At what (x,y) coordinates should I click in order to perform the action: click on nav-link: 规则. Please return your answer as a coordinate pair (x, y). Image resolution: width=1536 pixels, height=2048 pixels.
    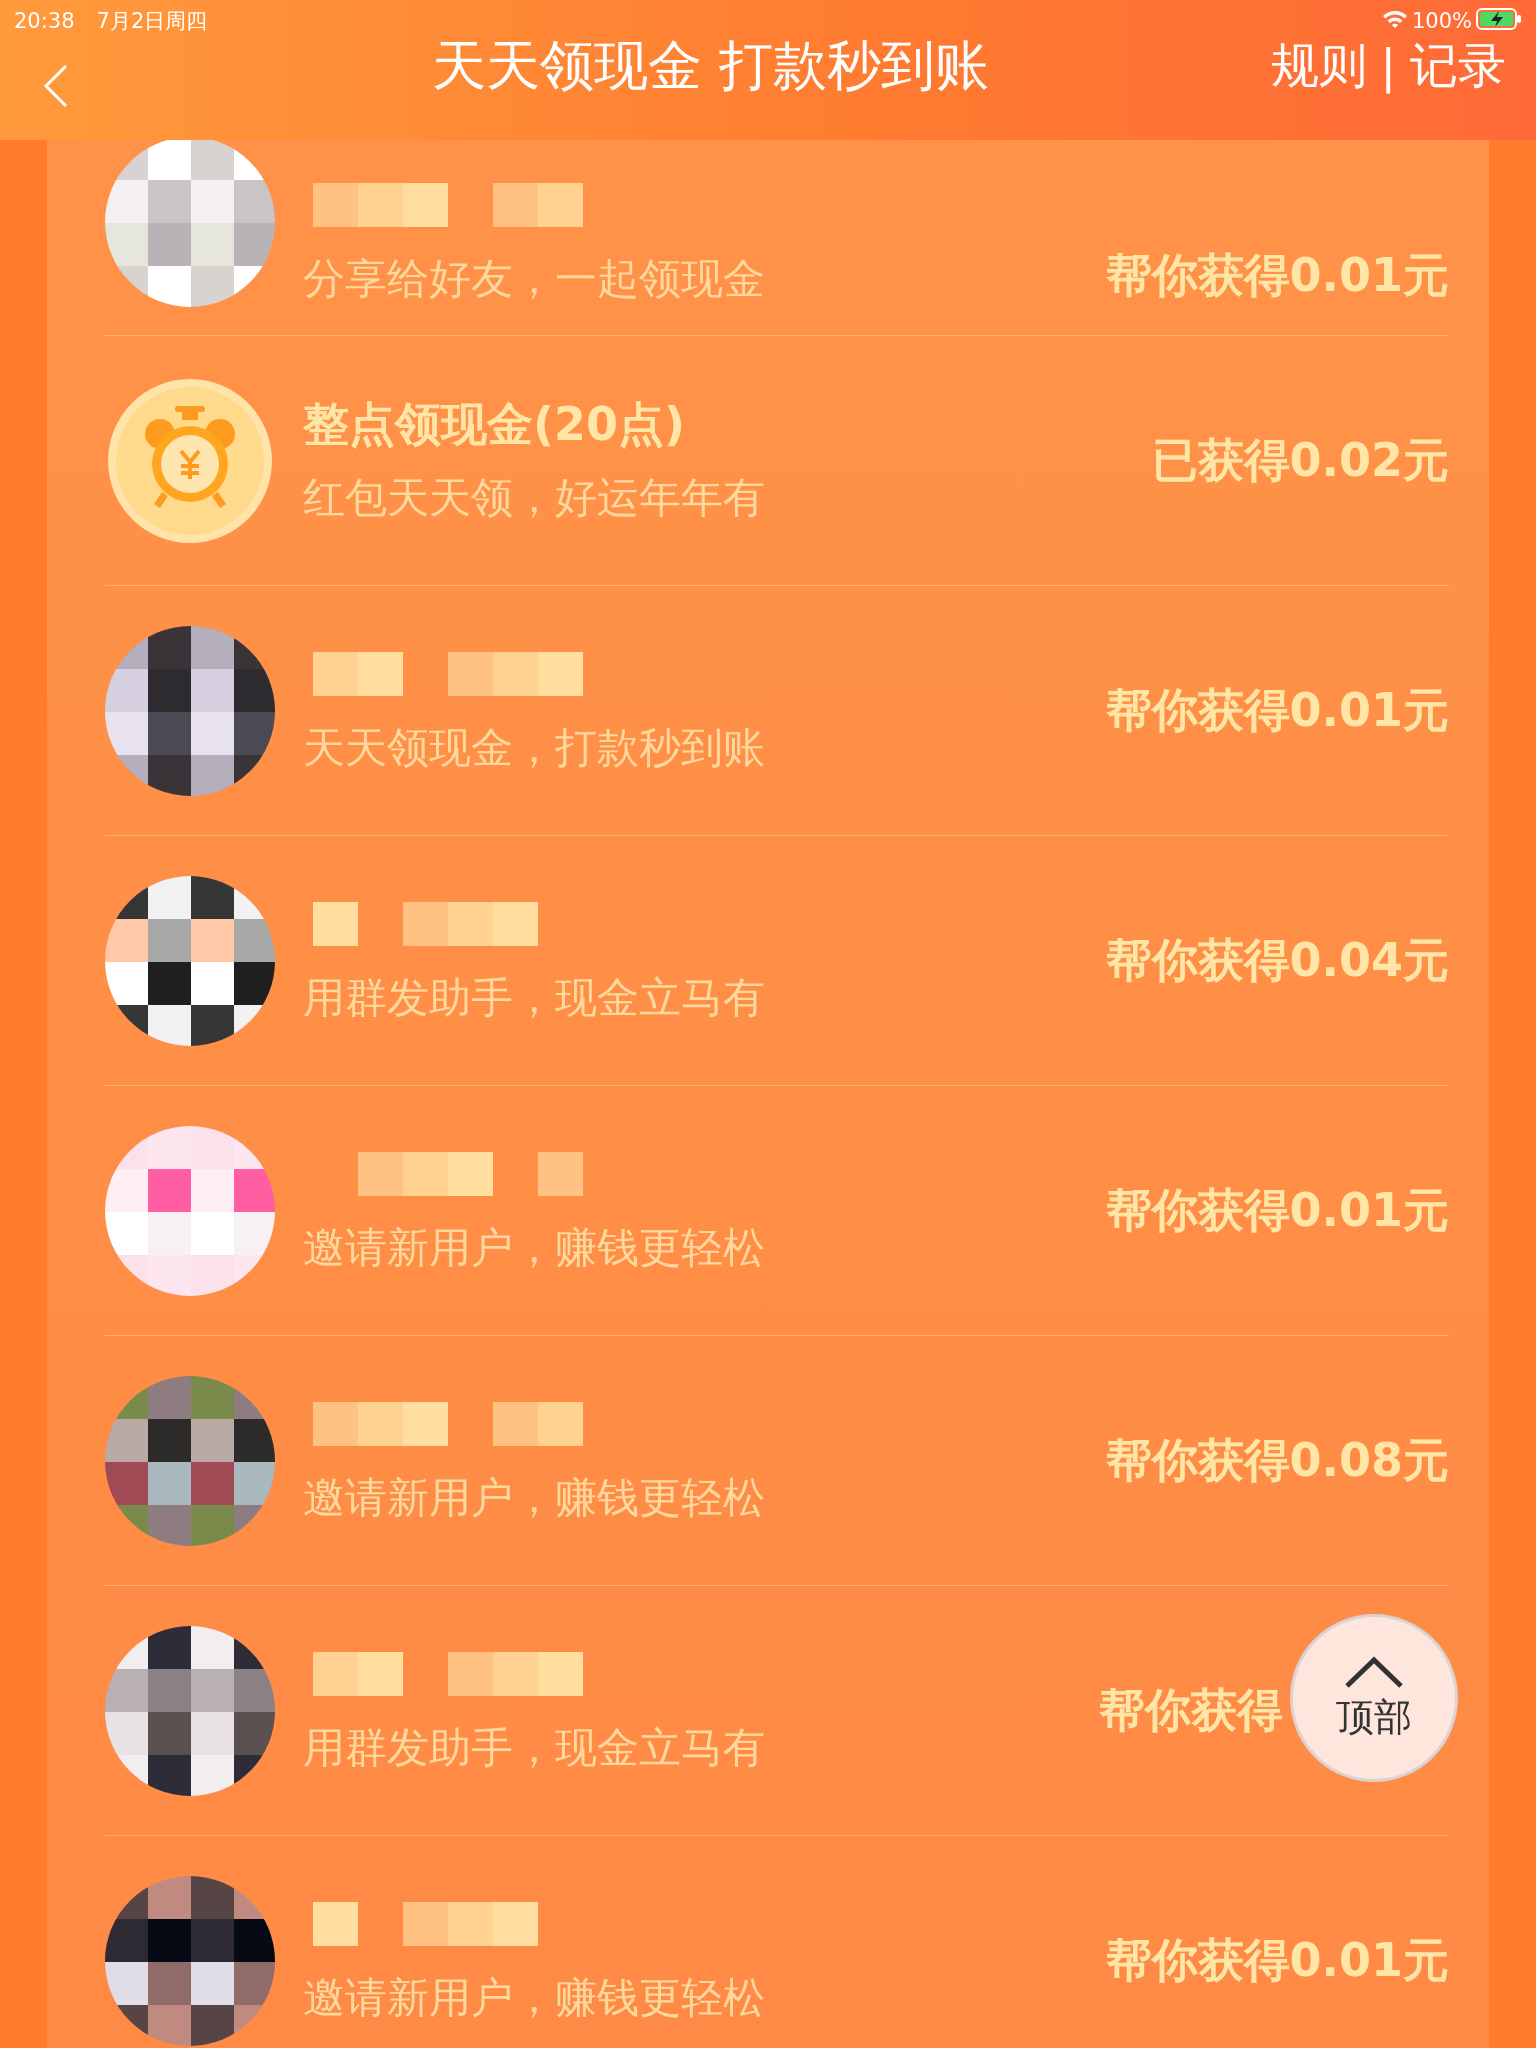
    Looking at the image, I should click on (1318, 66).